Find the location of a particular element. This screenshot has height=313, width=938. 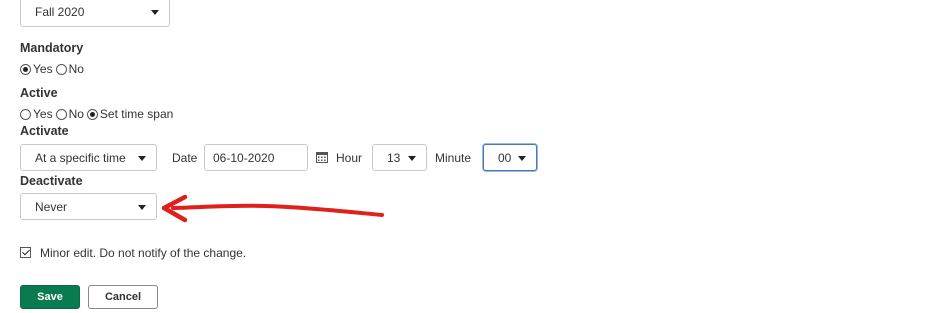

cancel-button: Cancel is located at coordinates (123, 297).